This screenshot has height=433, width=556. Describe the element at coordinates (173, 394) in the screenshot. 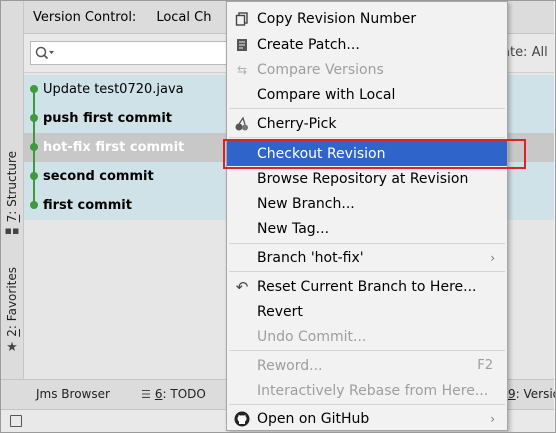

I see `todo-tab: ☰ 6: TODO` at that location.